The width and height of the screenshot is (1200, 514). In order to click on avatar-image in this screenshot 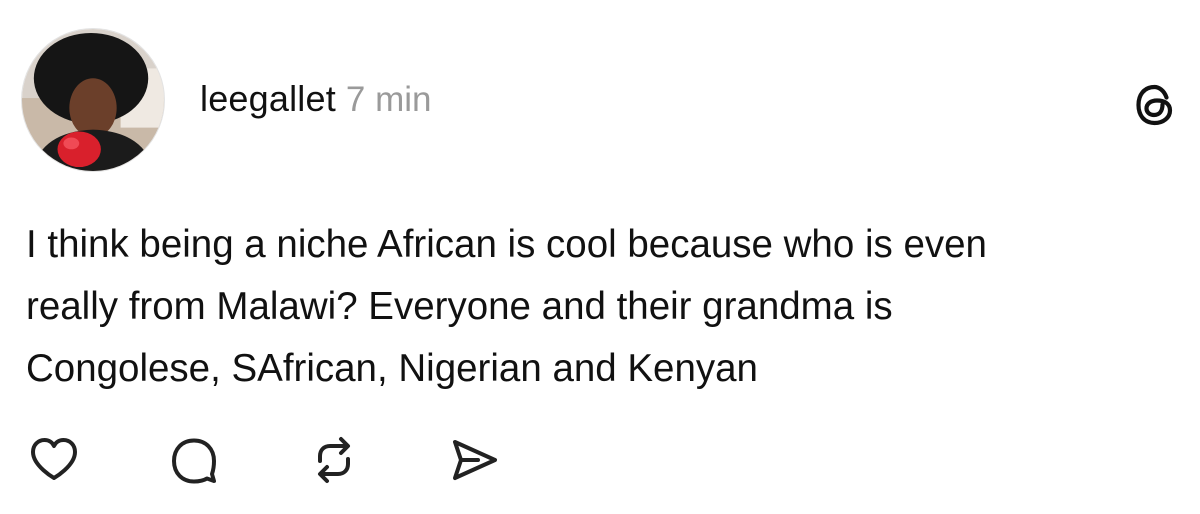, I will do `click(93, 100)`.